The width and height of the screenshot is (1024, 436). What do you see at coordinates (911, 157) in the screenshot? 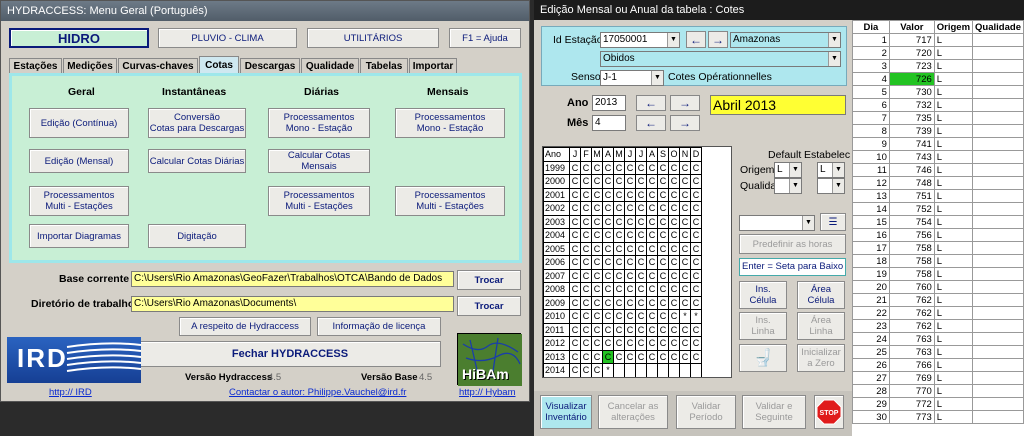
I see `valor-cell: 743` at bounding box center [911, 157].